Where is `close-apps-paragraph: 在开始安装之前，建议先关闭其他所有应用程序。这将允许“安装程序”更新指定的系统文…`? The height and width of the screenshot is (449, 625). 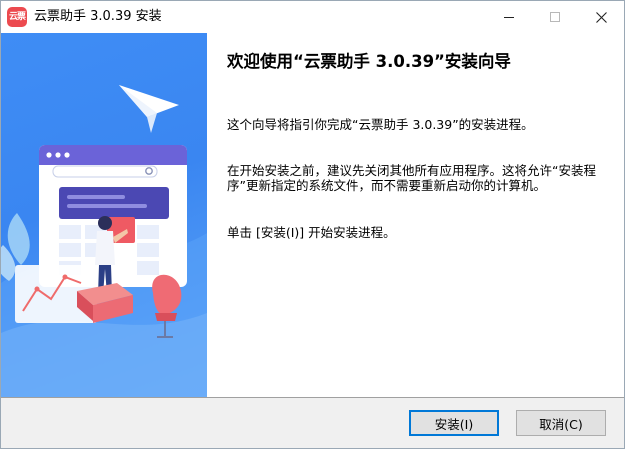
close-apps-paragraph: 在开始安装之前，建议先关闭其他所有应用程序。这将允许“安装程序”更新指定的系统文… is located at coordinates (411, 178).